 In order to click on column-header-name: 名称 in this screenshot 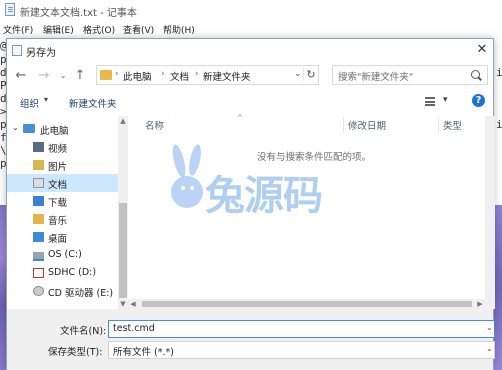, I will do `click(154, 125)`.